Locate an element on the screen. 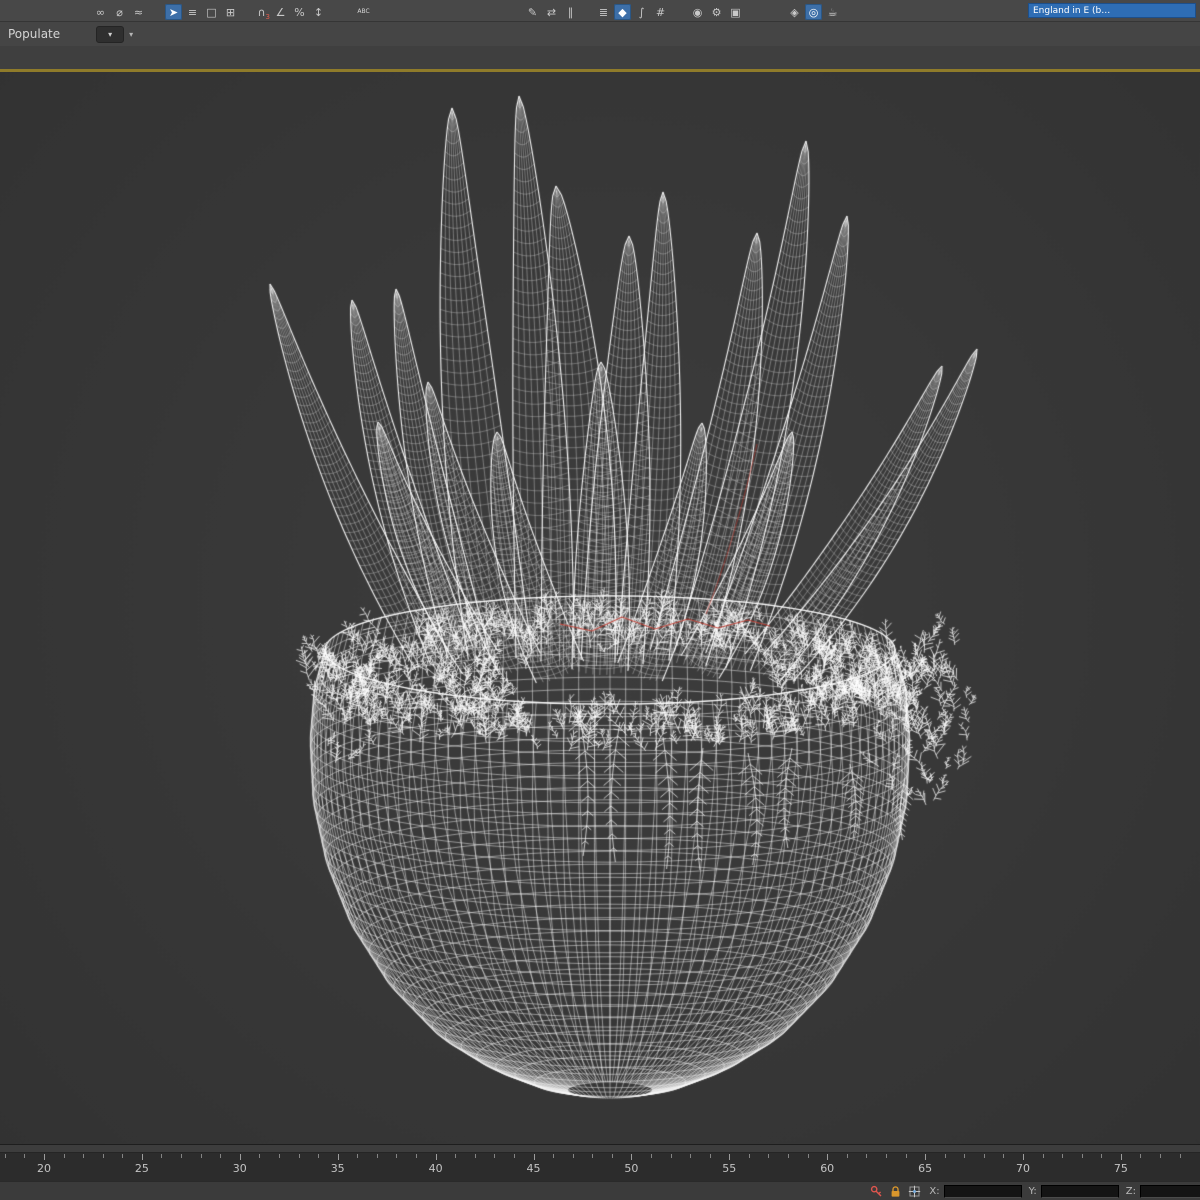 Image resolution: width=1200 pixels, height=1200 pixels. align-icon: ∥ is located at coordinates (570, 12).